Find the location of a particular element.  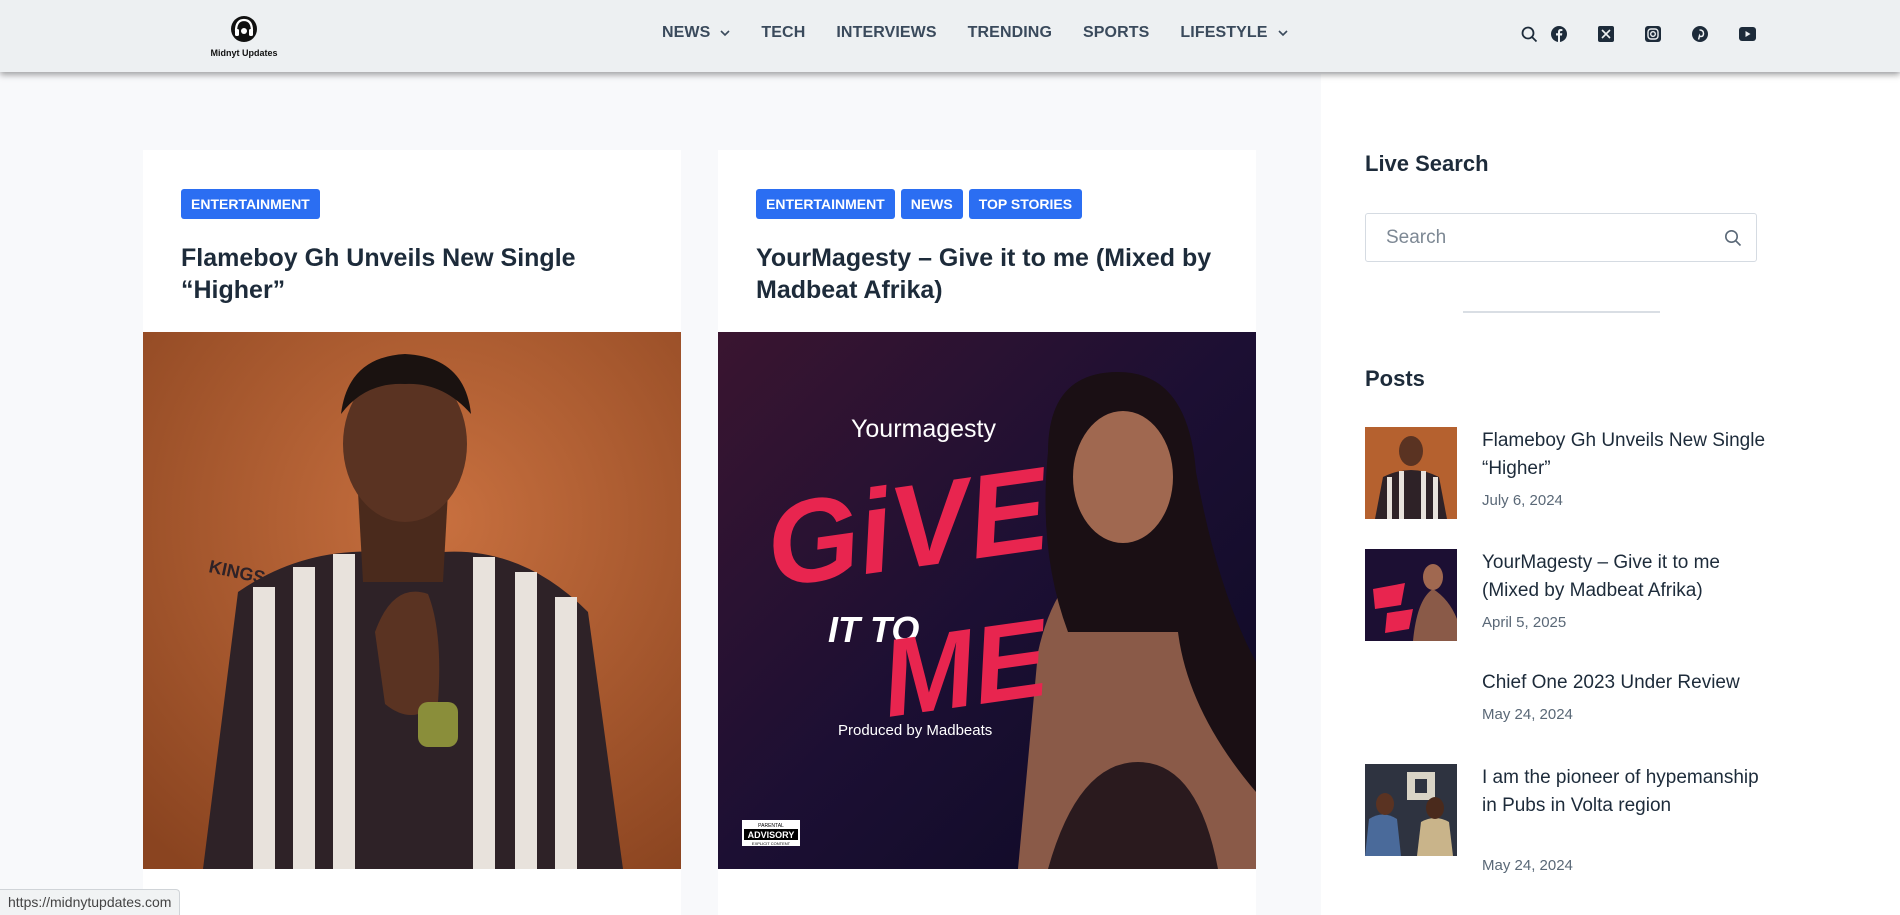

svg-text: PARENTAL is located at coordinates (771, 826).